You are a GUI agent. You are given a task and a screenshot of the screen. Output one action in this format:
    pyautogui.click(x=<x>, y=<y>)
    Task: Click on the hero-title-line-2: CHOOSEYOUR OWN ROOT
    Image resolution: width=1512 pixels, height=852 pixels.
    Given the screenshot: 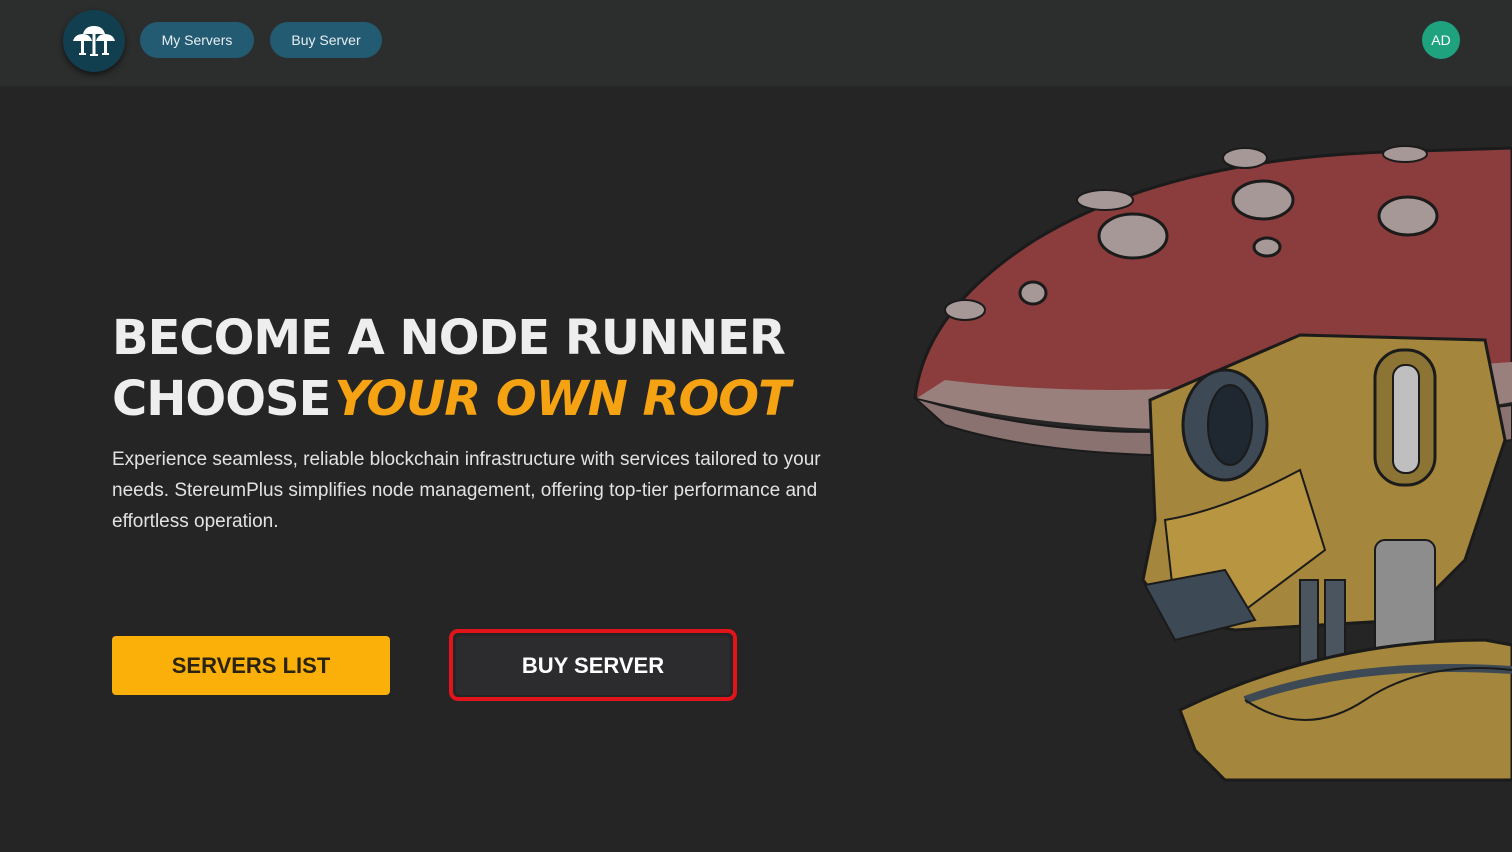 What is the action you would take?
    pyautogui.click(x=451, y=399)
    